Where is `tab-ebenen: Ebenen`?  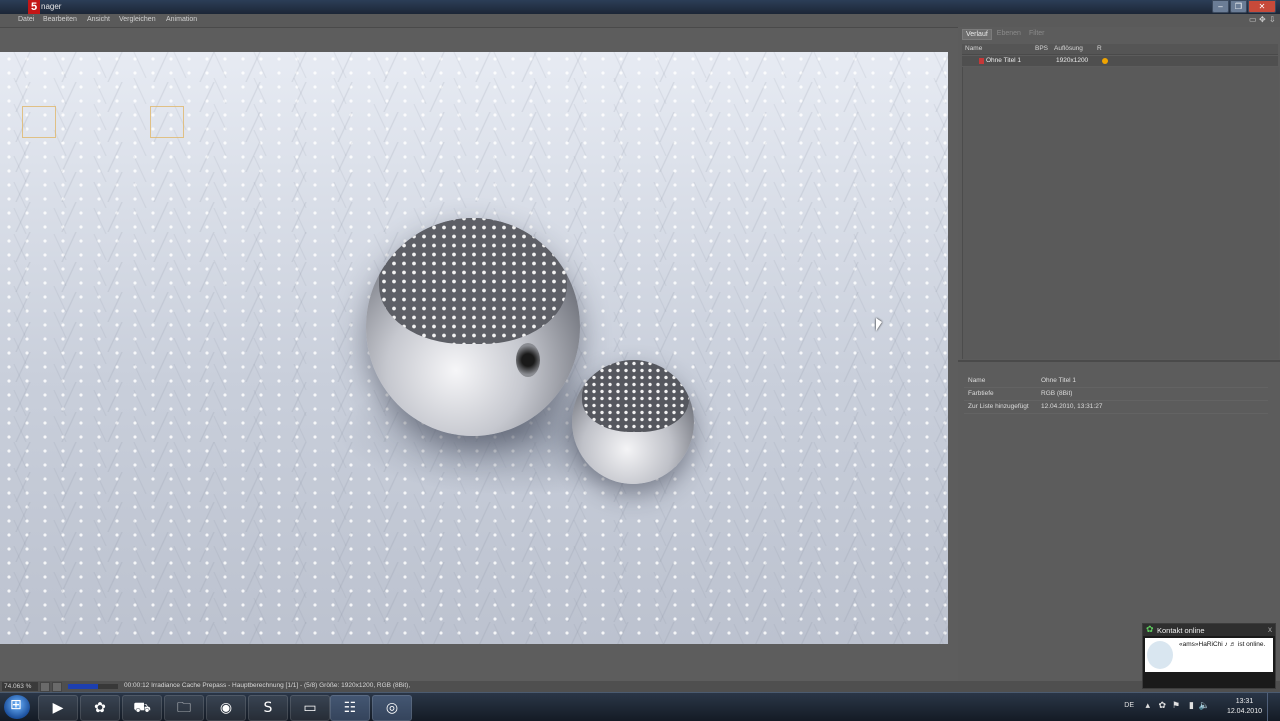
tab-ebenen: Ebenen is located at coordinates (1009, 34).